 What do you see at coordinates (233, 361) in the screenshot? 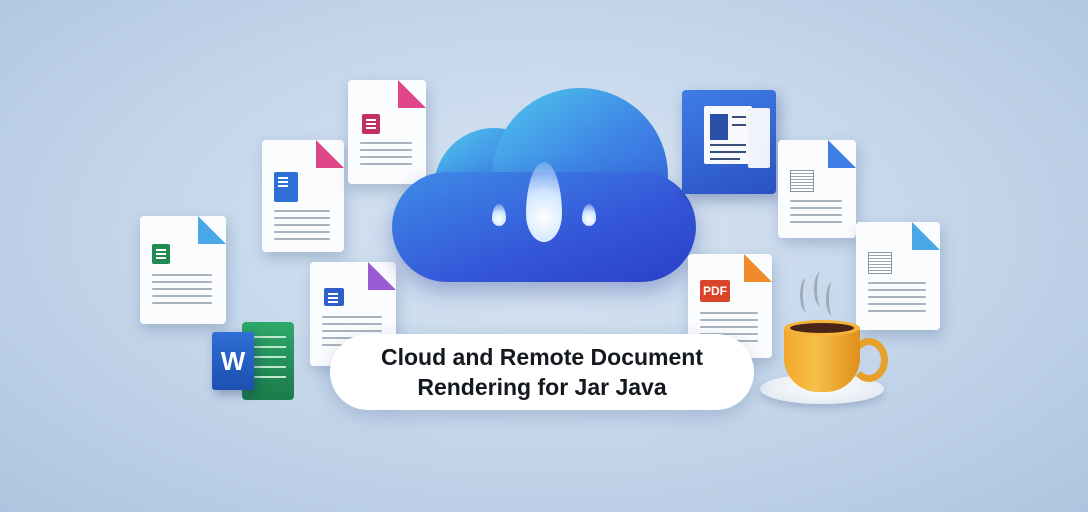
I see `word-letter-icon: W` at bounding box center [233, 361].